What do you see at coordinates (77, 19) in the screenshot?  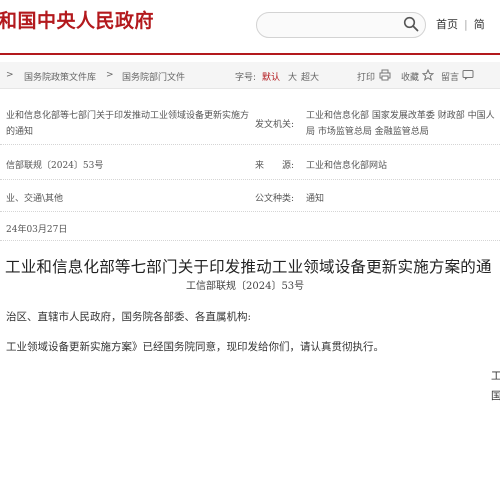 I see `site-title: 和国中央人民政府` at bounding box center [77, 19].